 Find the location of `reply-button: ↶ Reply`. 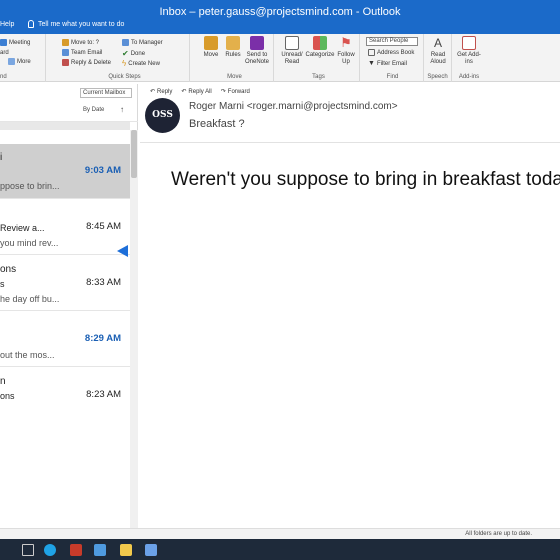

reply-button: ↶ Reply is located at coordinates (161, 92).